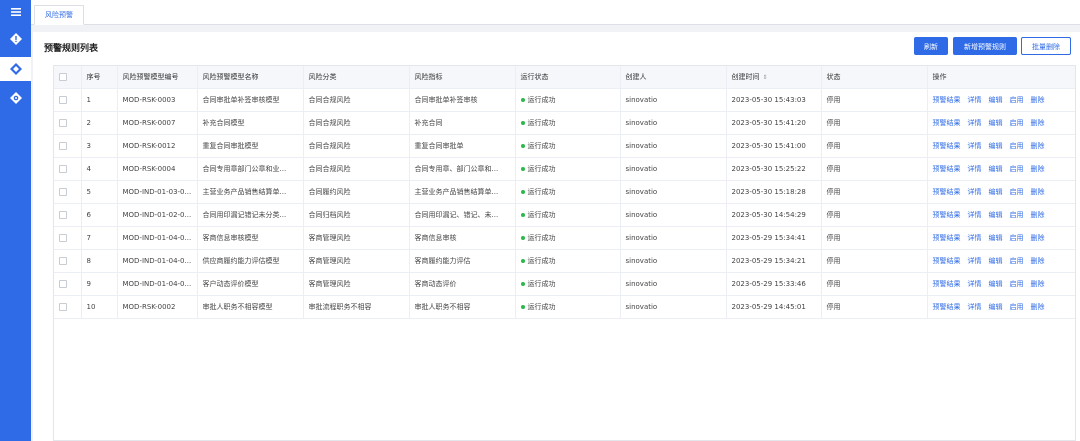  I want to click on success-dot-icon, so click(522, 283).